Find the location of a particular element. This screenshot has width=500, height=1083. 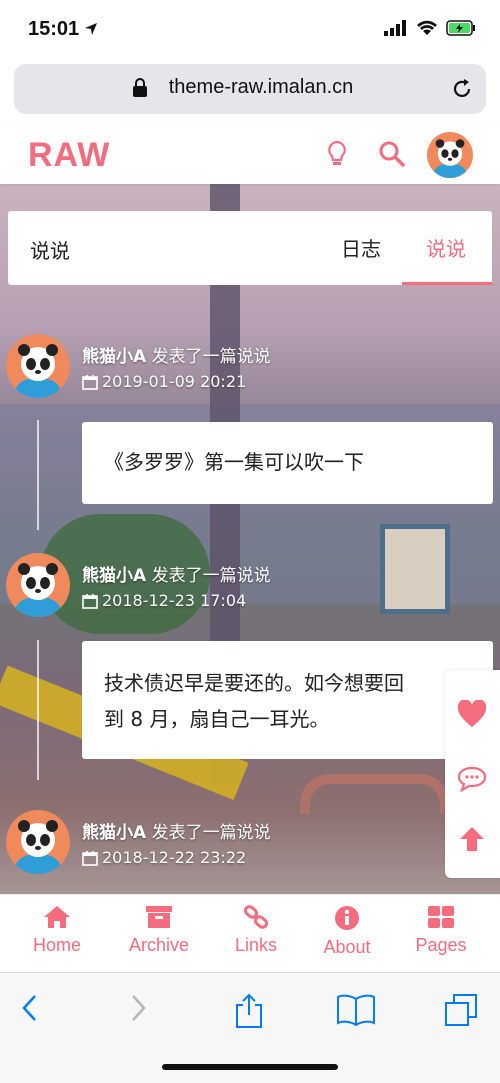

nav-label: Archive is located at coordinates (159, 945).